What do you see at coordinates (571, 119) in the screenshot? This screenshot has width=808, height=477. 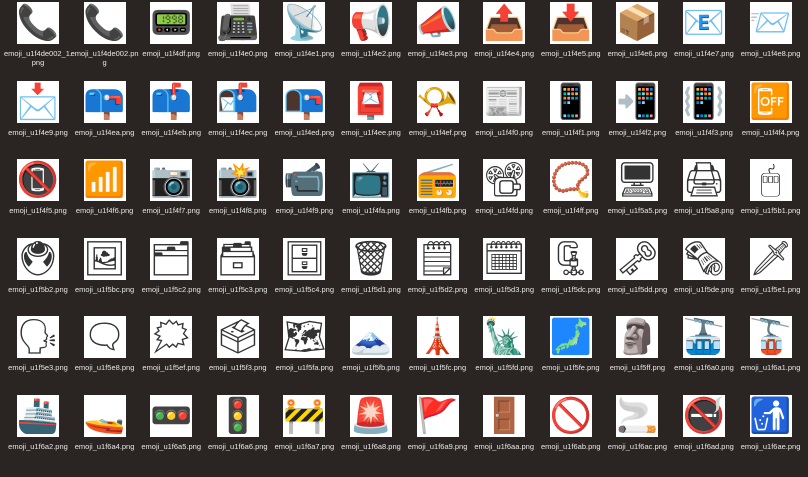 I see `file-item: 📱 emoji_u1f4f1.png` at bounding box center [571, 119].